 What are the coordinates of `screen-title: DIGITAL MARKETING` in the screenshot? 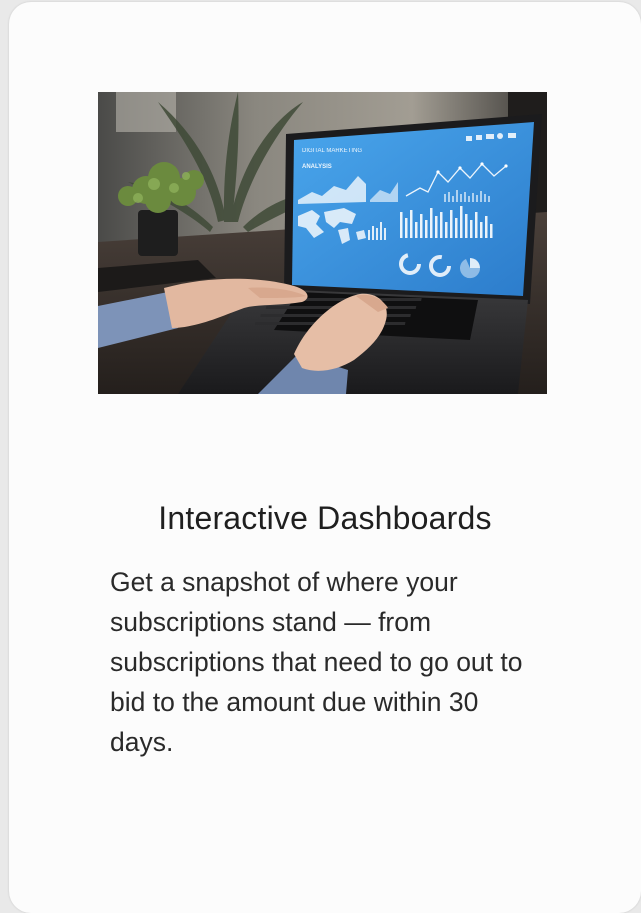 It's located at (332, 151).